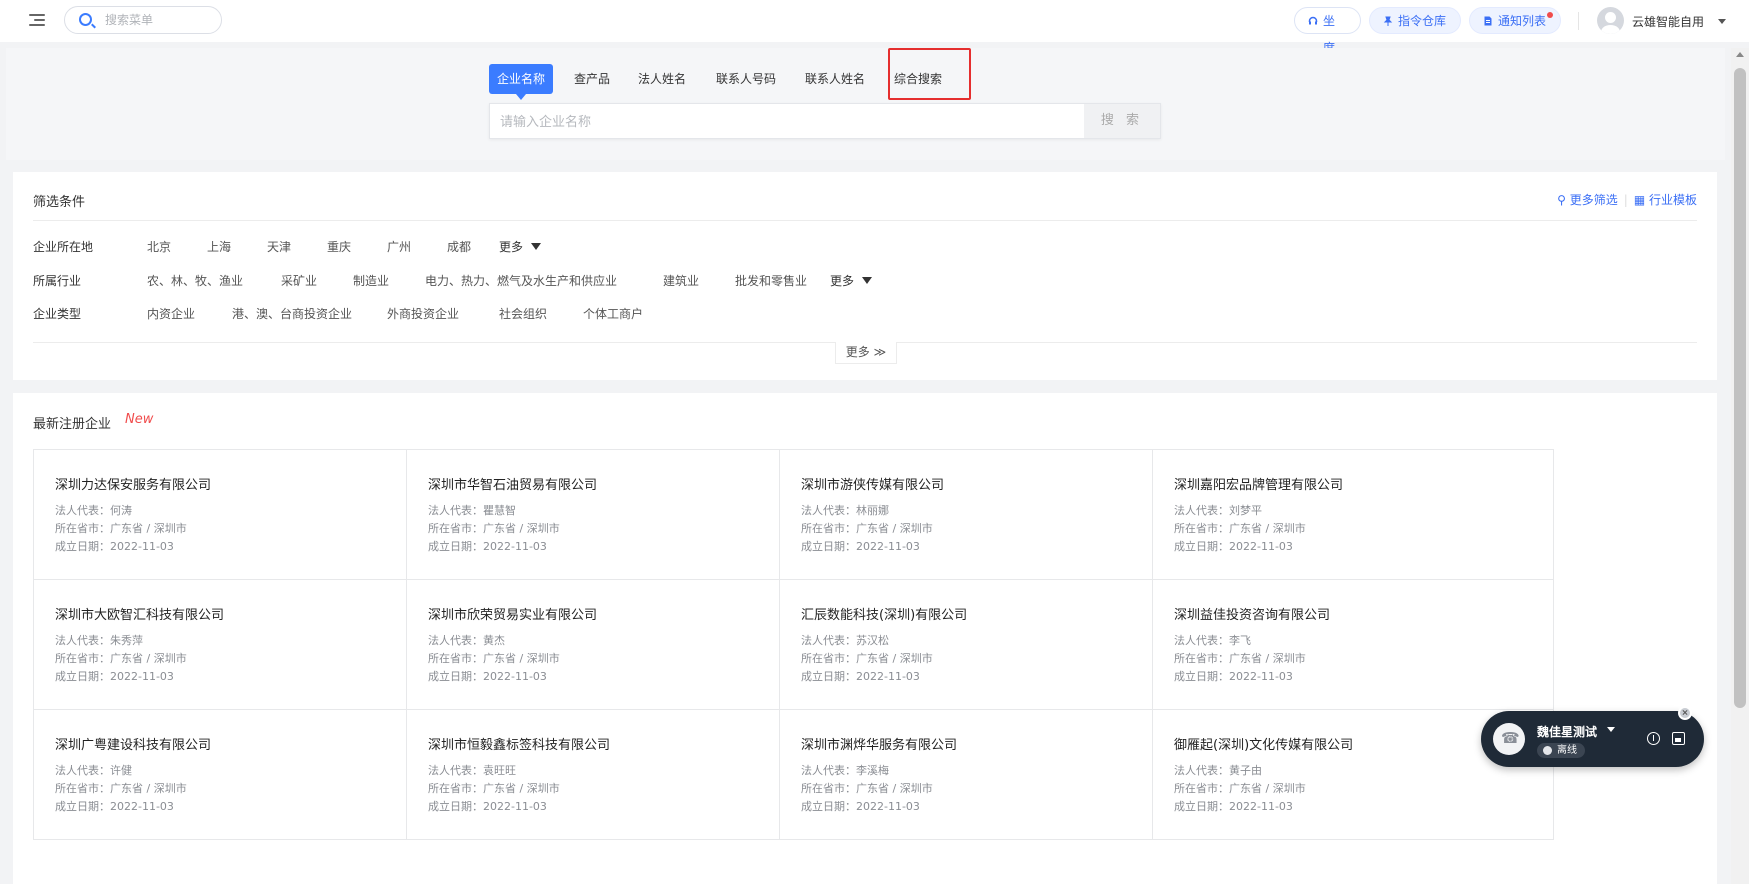 The image size is (1749, 884). I want to click on filter-option: 上海, so click(219, 246).